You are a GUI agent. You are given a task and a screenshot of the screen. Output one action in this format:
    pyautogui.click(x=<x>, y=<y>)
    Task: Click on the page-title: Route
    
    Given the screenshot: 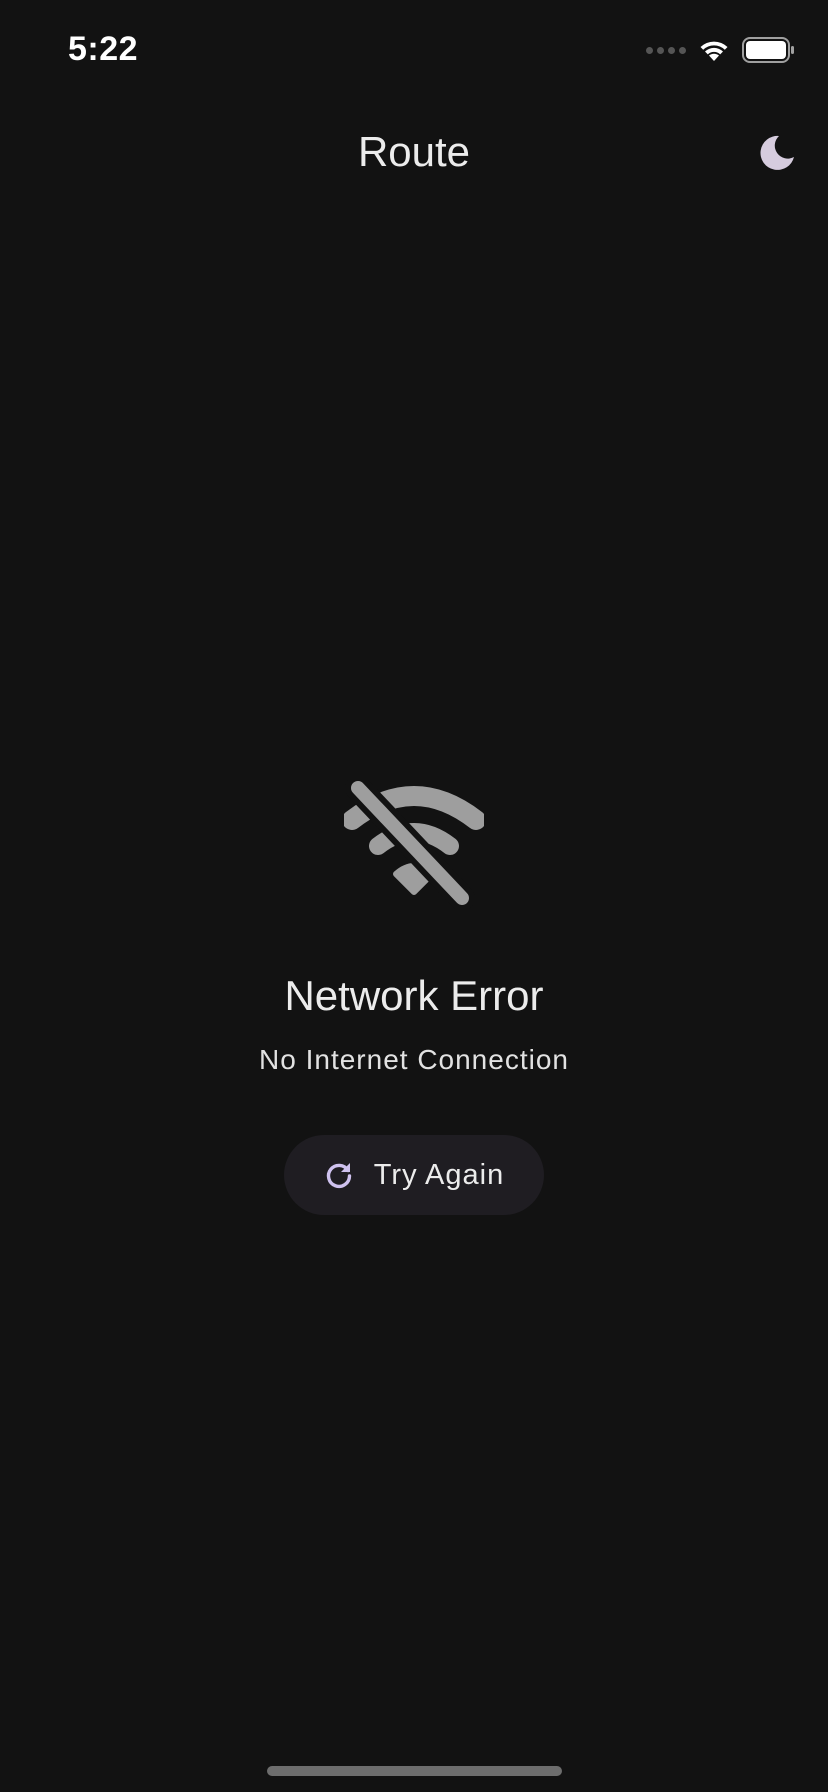 What is the action you would take?
    pyautogui.click(x=414, y=151)
    